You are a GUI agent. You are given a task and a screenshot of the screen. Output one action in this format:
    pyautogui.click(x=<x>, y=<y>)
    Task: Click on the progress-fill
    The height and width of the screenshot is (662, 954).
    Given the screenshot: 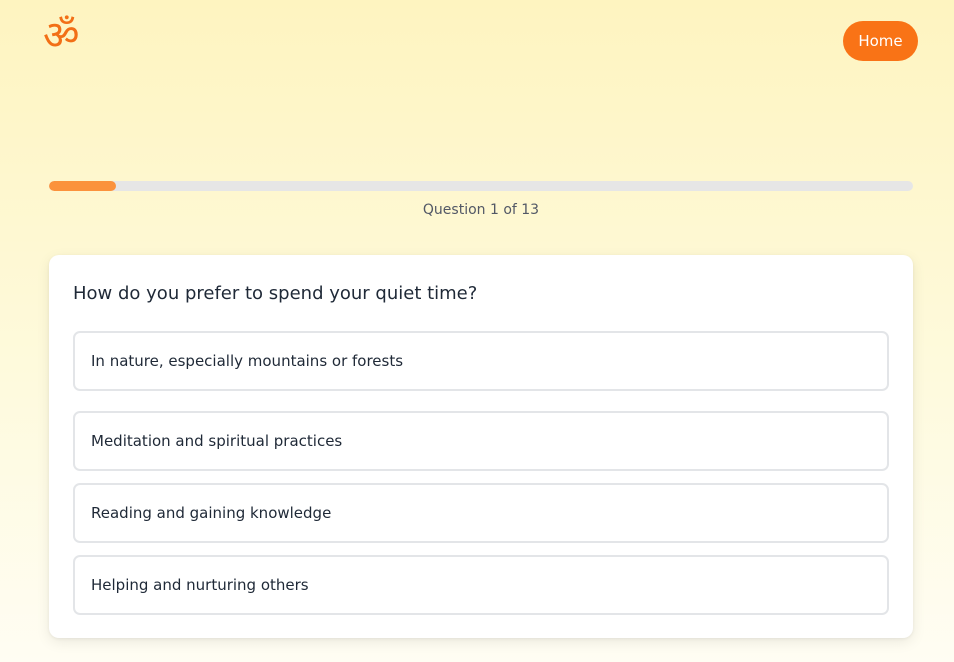 What is the action you would take?
    pyautogui.click(x=82, y=186)
    